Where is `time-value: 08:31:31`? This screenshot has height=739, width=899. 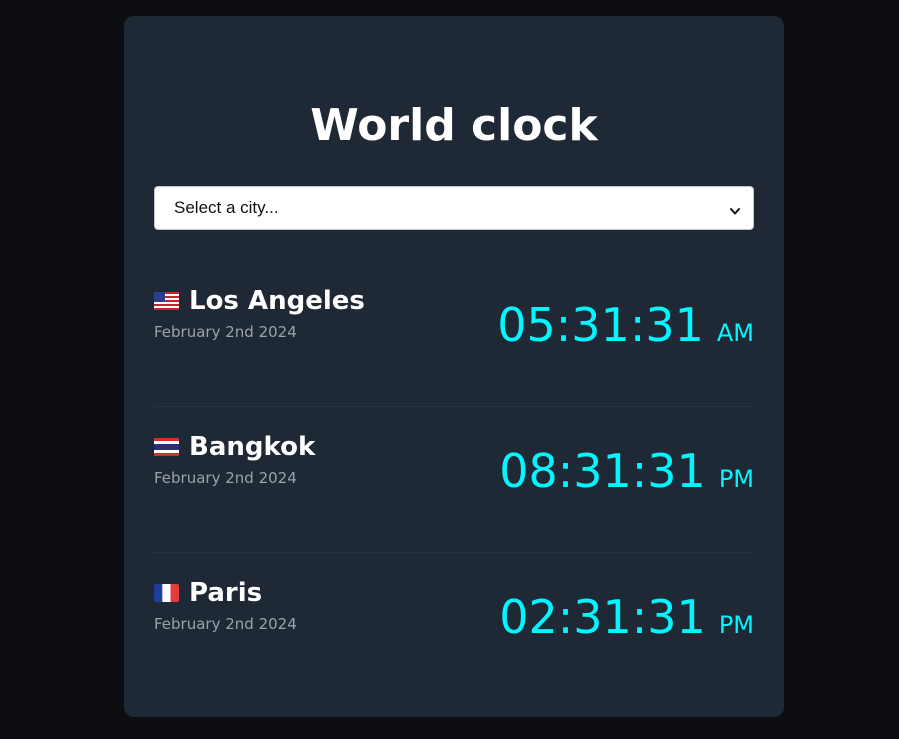 time-value: 08:31:31 is located at coordinates (602, 471).